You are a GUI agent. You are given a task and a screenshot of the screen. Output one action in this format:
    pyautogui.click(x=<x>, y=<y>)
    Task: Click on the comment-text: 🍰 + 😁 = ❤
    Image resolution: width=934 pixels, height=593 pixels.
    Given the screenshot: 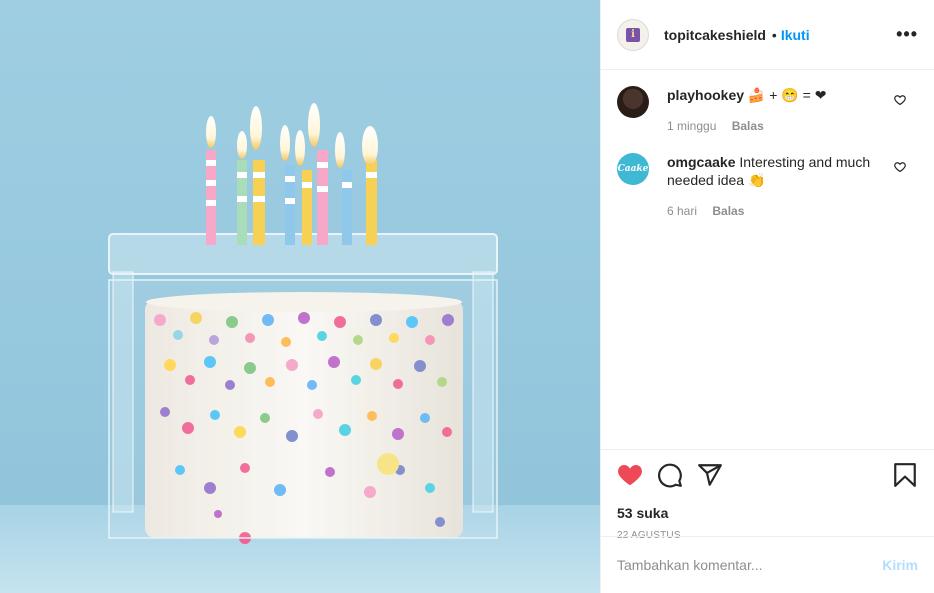 What is the action you would take?
    pyautogui.click(x=787, y=95)
    